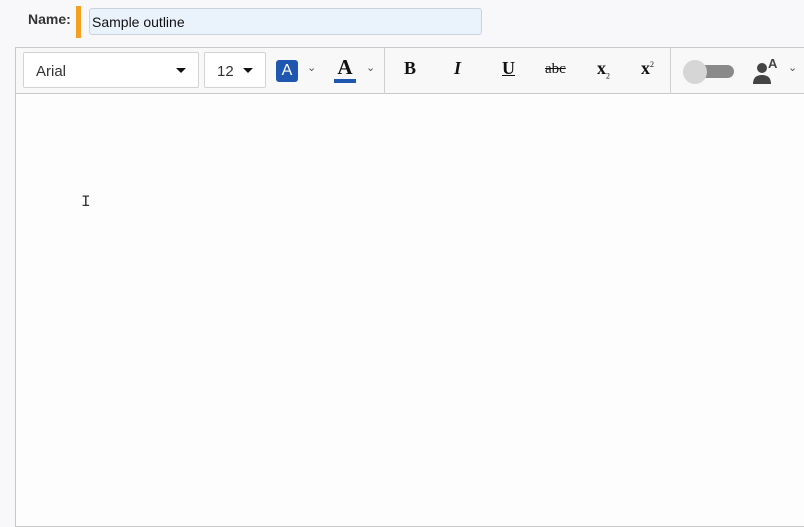 The height and width of the screenshot is (527, 804). I want to click on subscript-button: x2, so click(603, 69).